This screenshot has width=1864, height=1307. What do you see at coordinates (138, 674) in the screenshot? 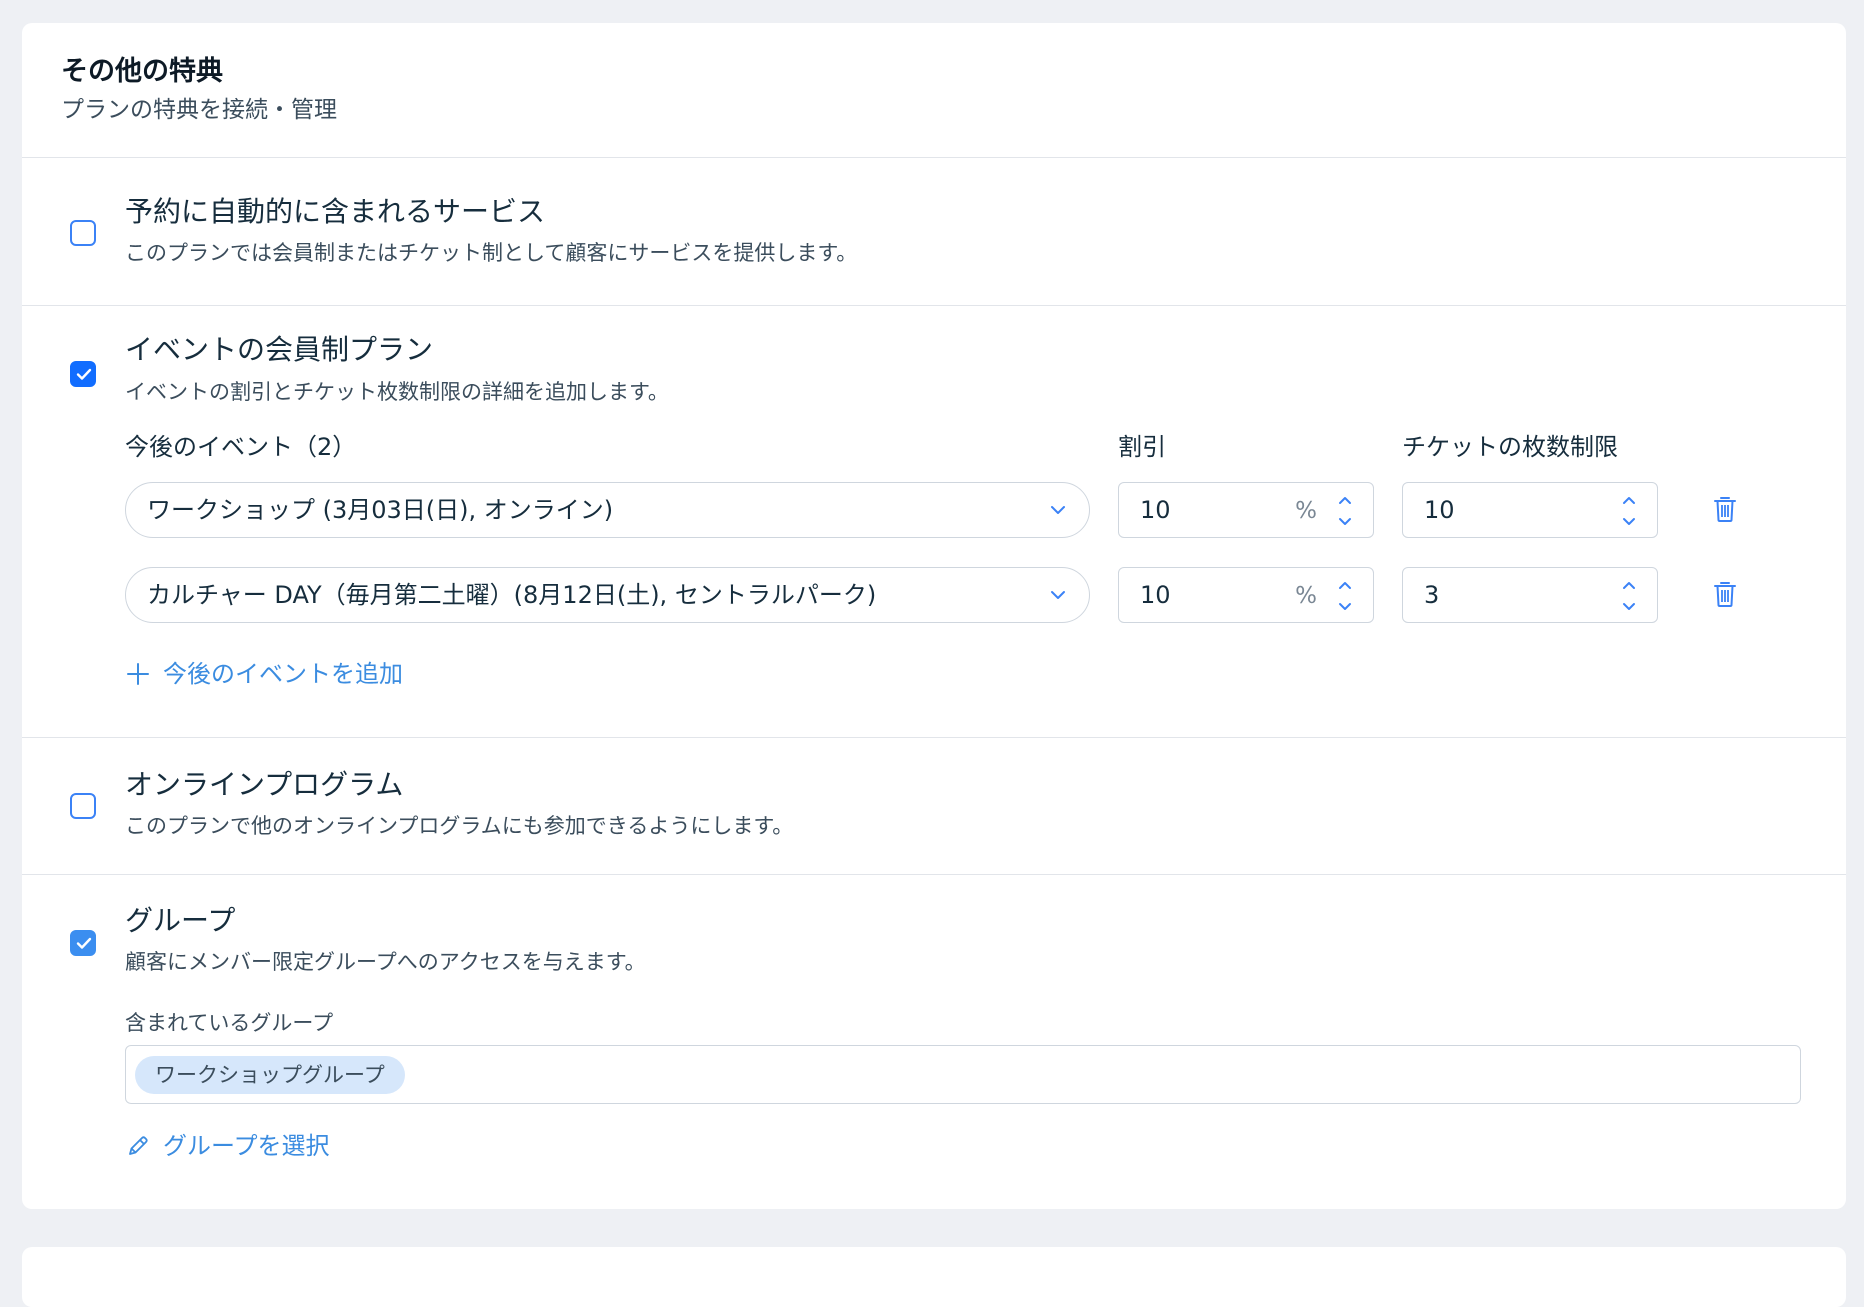
I see `plus-icon` at bounding box center [138, 674].